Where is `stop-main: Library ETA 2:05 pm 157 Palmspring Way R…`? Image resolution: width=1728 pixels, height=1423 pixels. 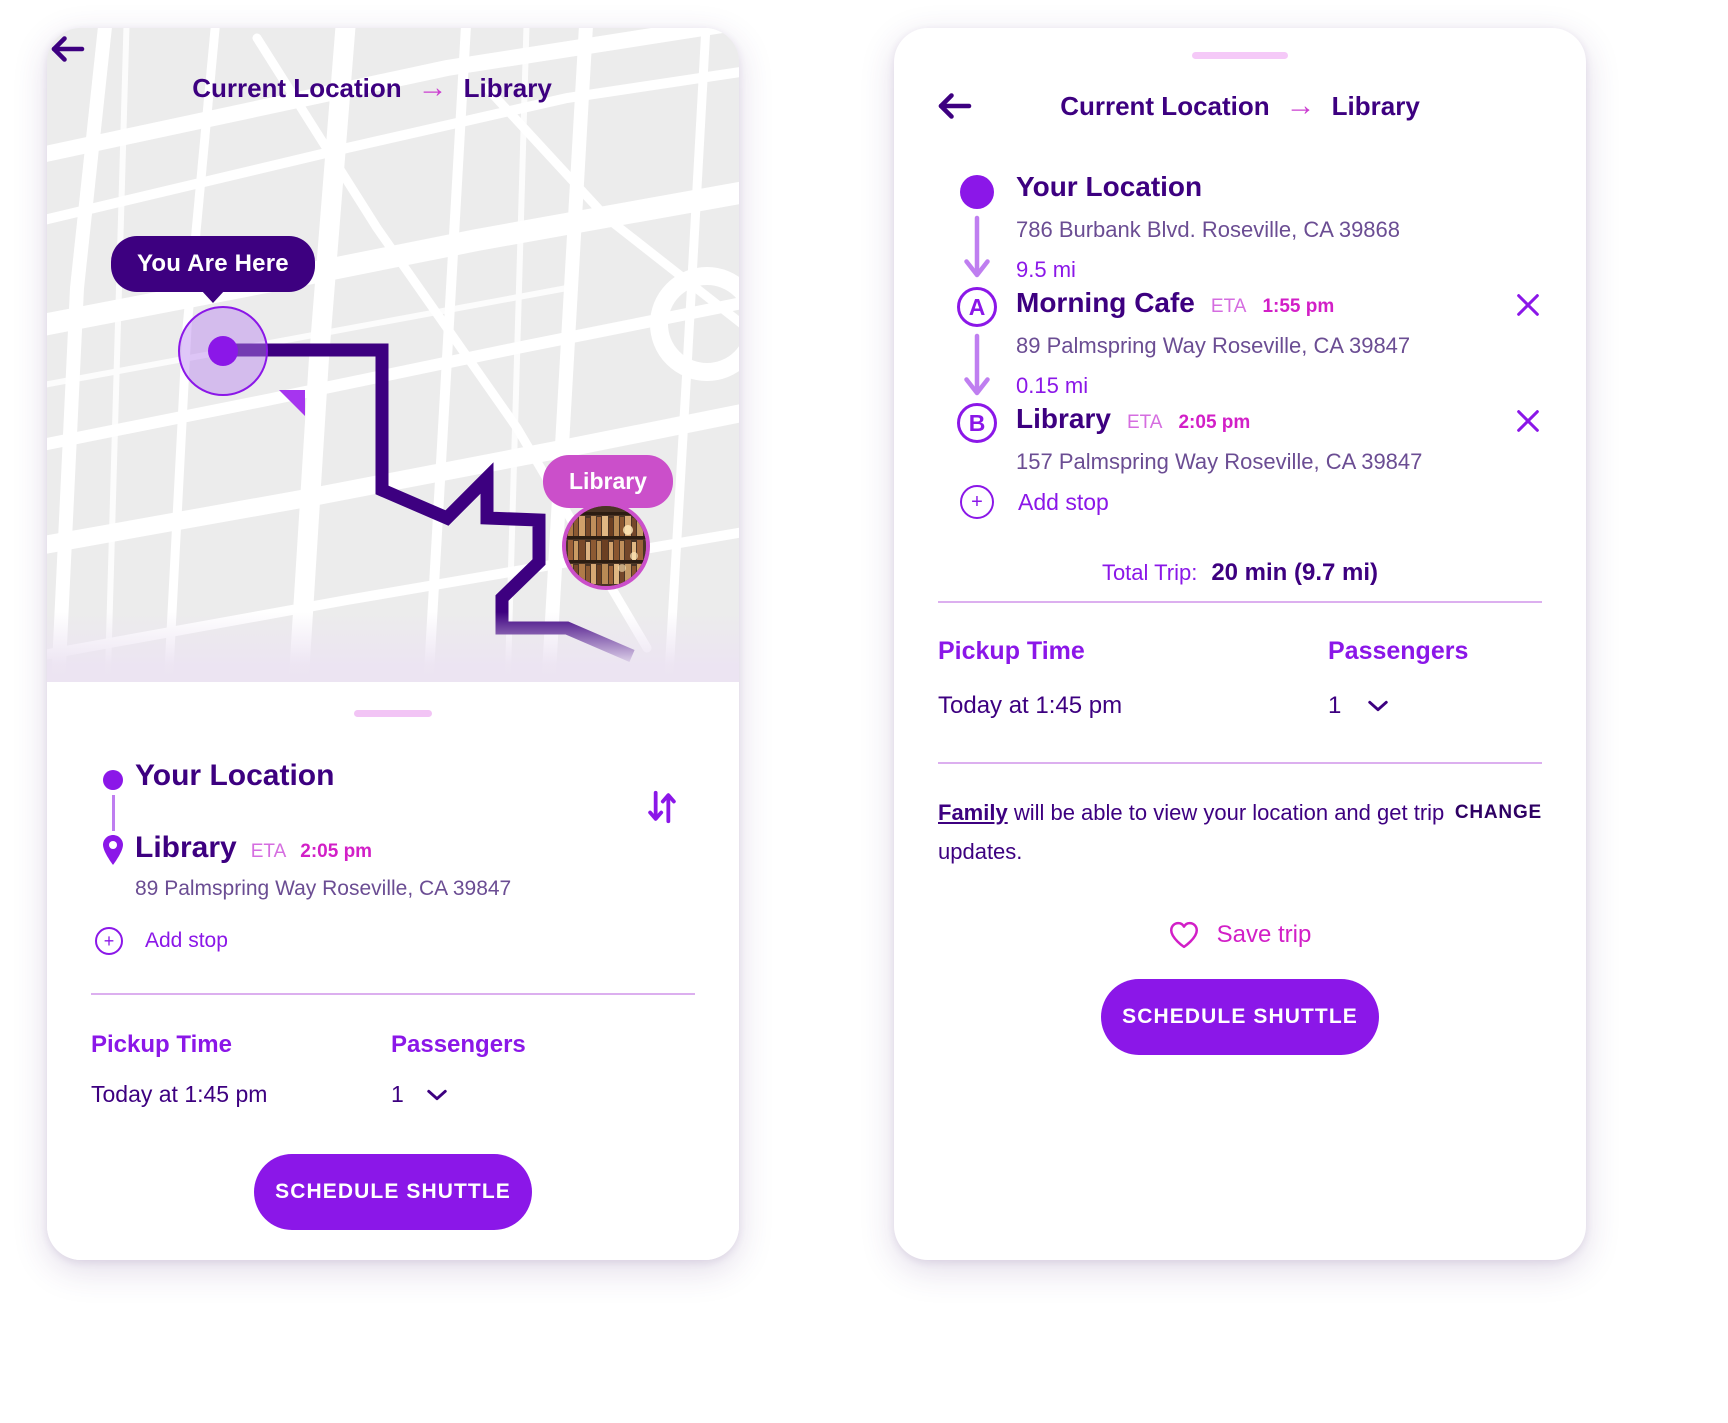
stop-main: Library ETA 2:05 pm 157 Palmspring Way R… is located at coordinates (1259, 441).